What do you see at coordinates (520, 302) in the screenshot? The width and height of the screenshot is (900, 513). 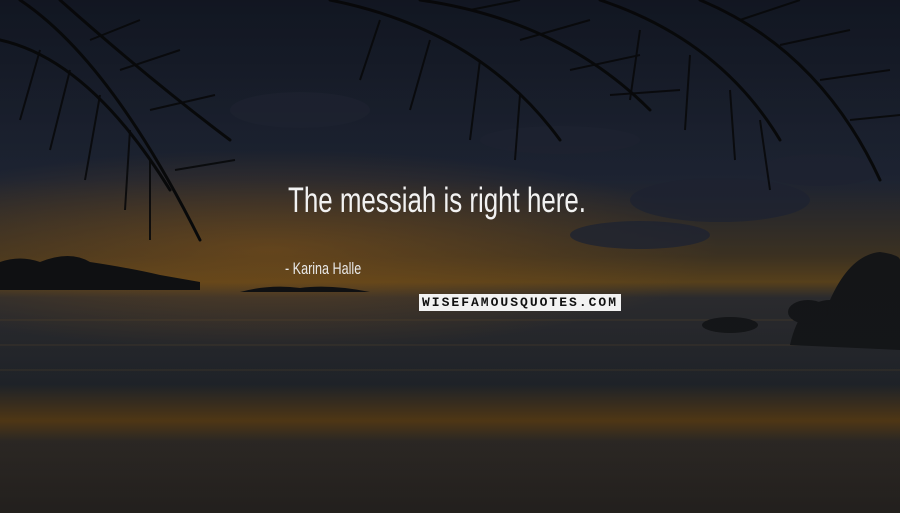 I see `watermark-logo: WISEFAMOUSQUOTES.COM` at bounding box center [520, 302].